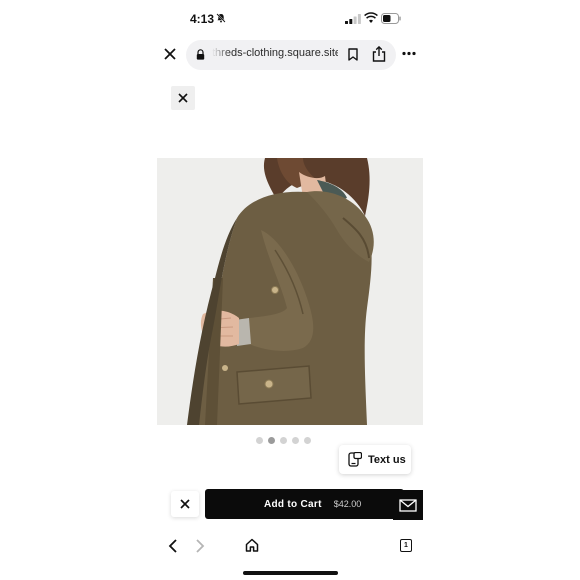  I want to click on forward-icon, so click(200, 546).